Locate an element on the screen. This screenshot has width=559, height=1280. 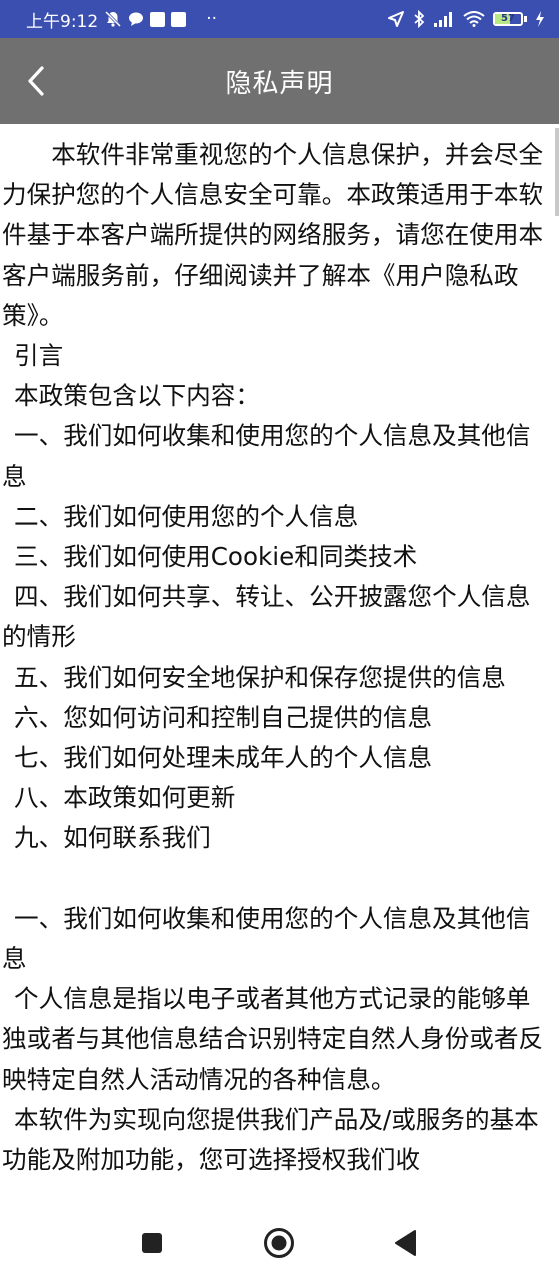
toc-item: 二、我们如何使用您的个人信息 is located at coordinates (186, 516).